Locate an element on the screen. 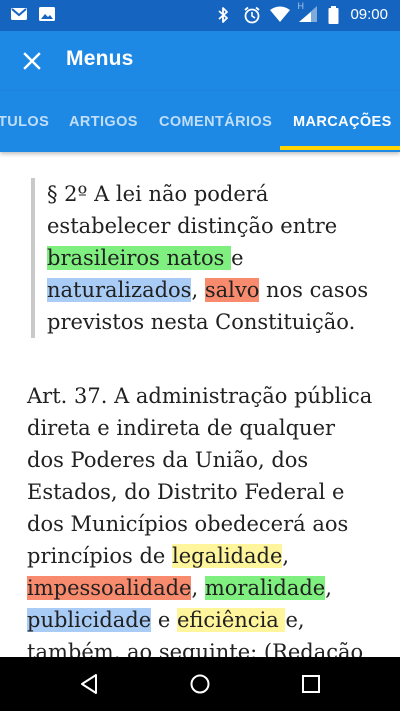 The height and width of the screenshot is (711, 400). image-icon is located at coordinates (47, 14).